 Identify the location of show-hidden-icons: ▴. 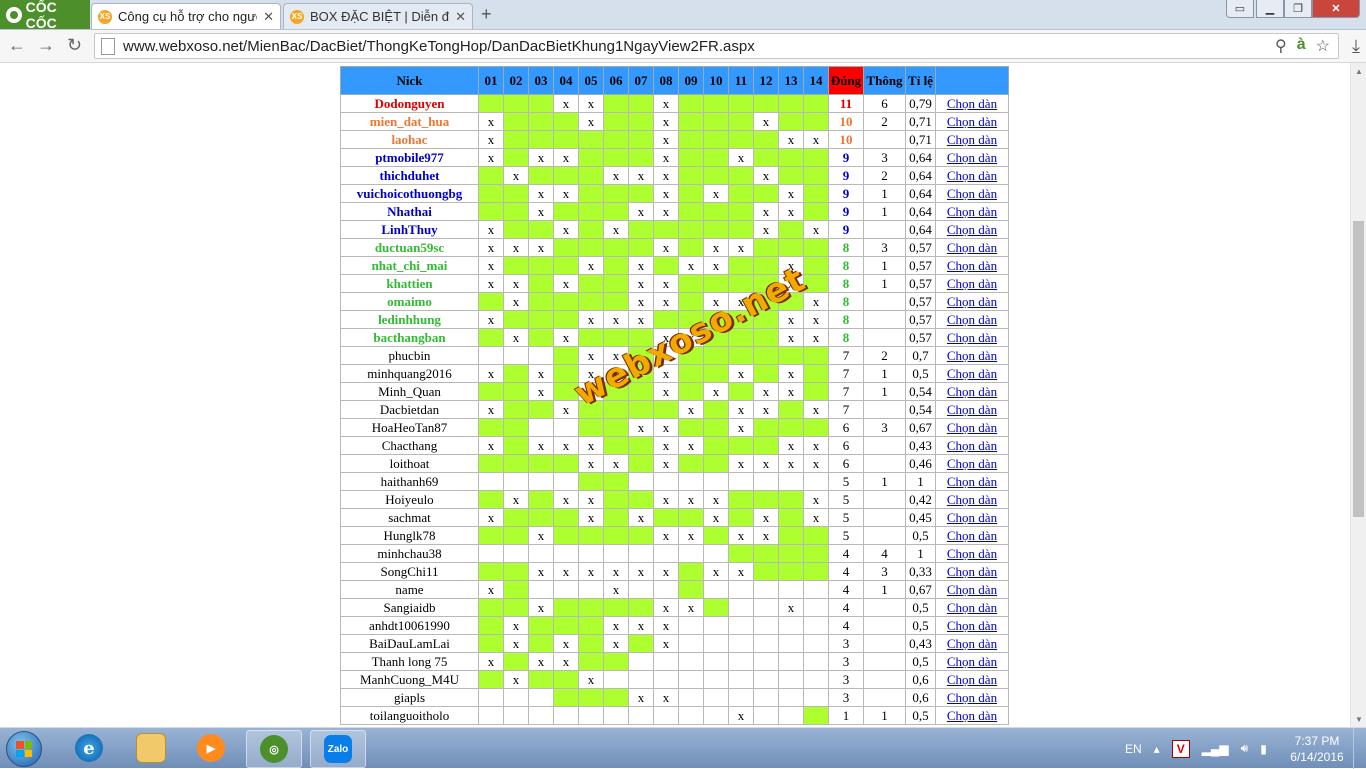
(1157, 749).